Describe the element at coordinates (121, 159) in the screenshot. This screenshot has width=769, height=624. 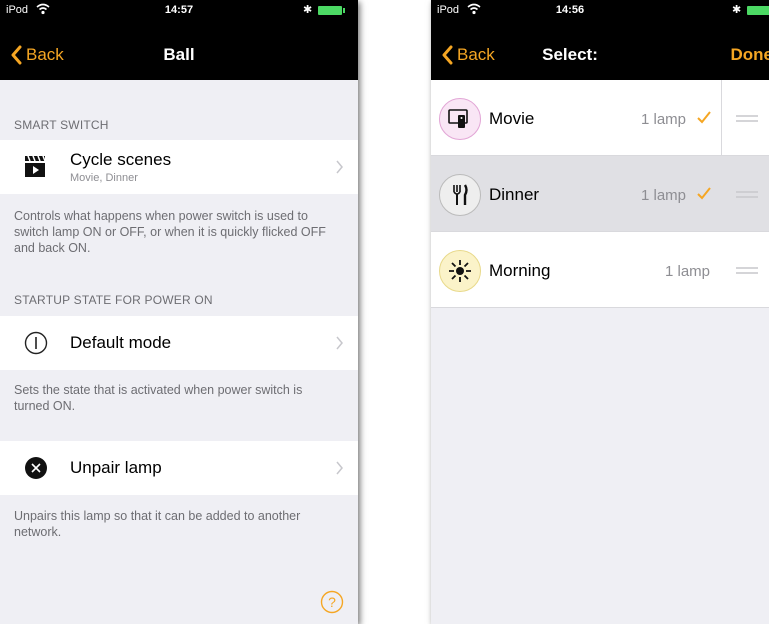
I see `cycle-scenes-title: Cycle scenes` at that location.